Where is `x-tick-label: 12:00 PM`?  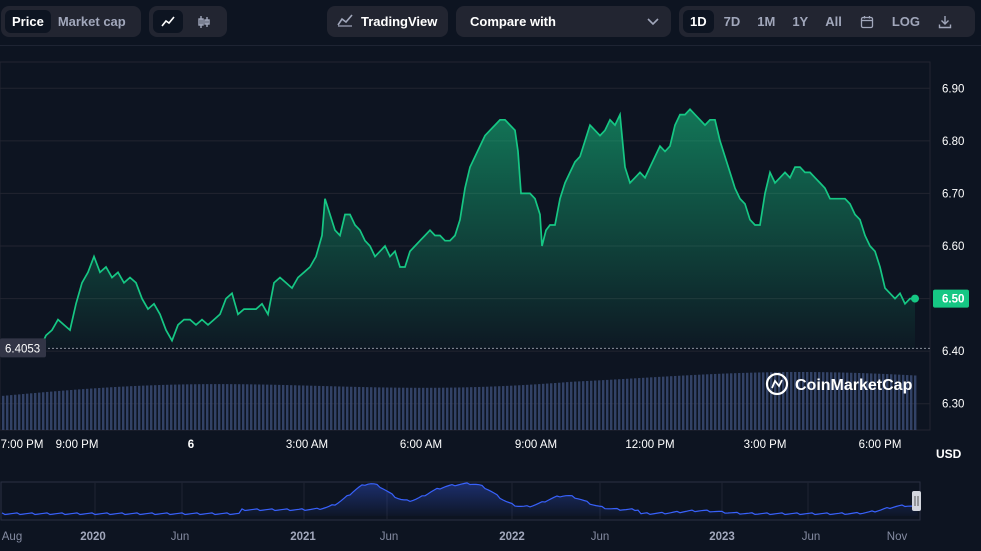 x-tick-label: 12:00 PM is located at coordinates (649, 445).